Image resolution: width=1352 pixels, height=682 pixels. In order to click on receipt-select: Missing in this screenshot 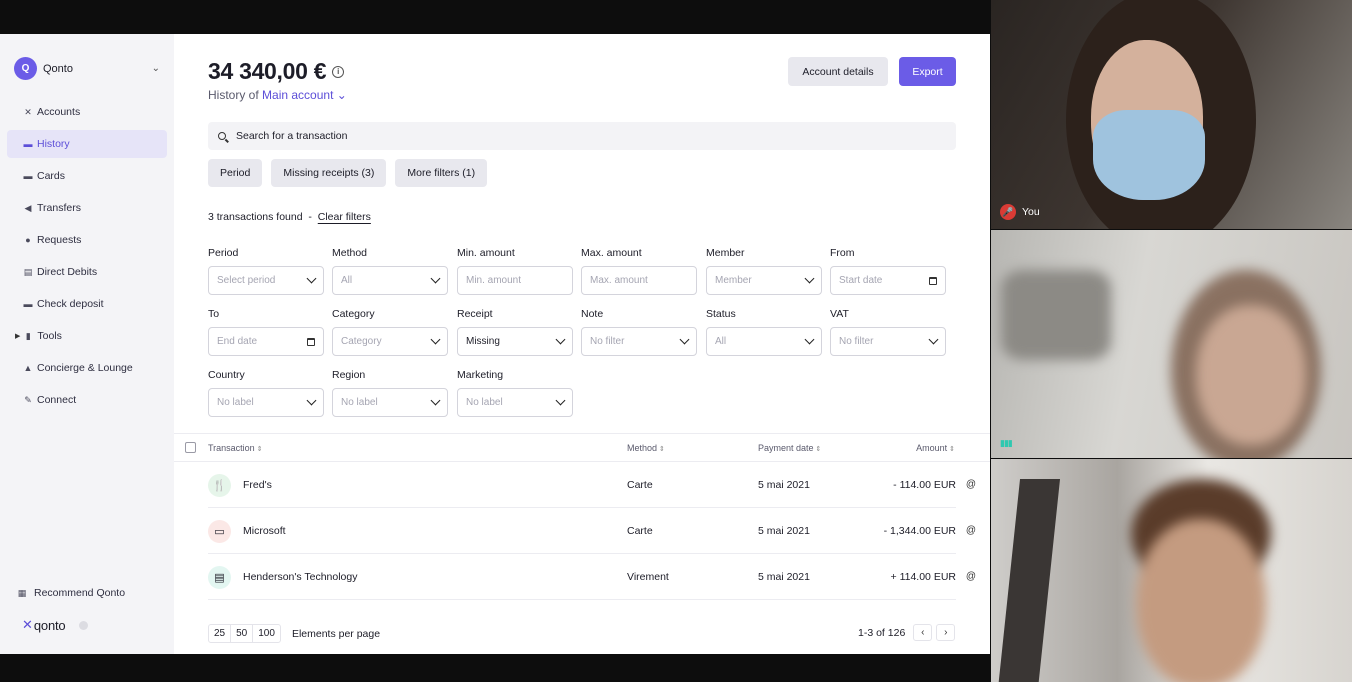, I will do `click(515, 341)`.